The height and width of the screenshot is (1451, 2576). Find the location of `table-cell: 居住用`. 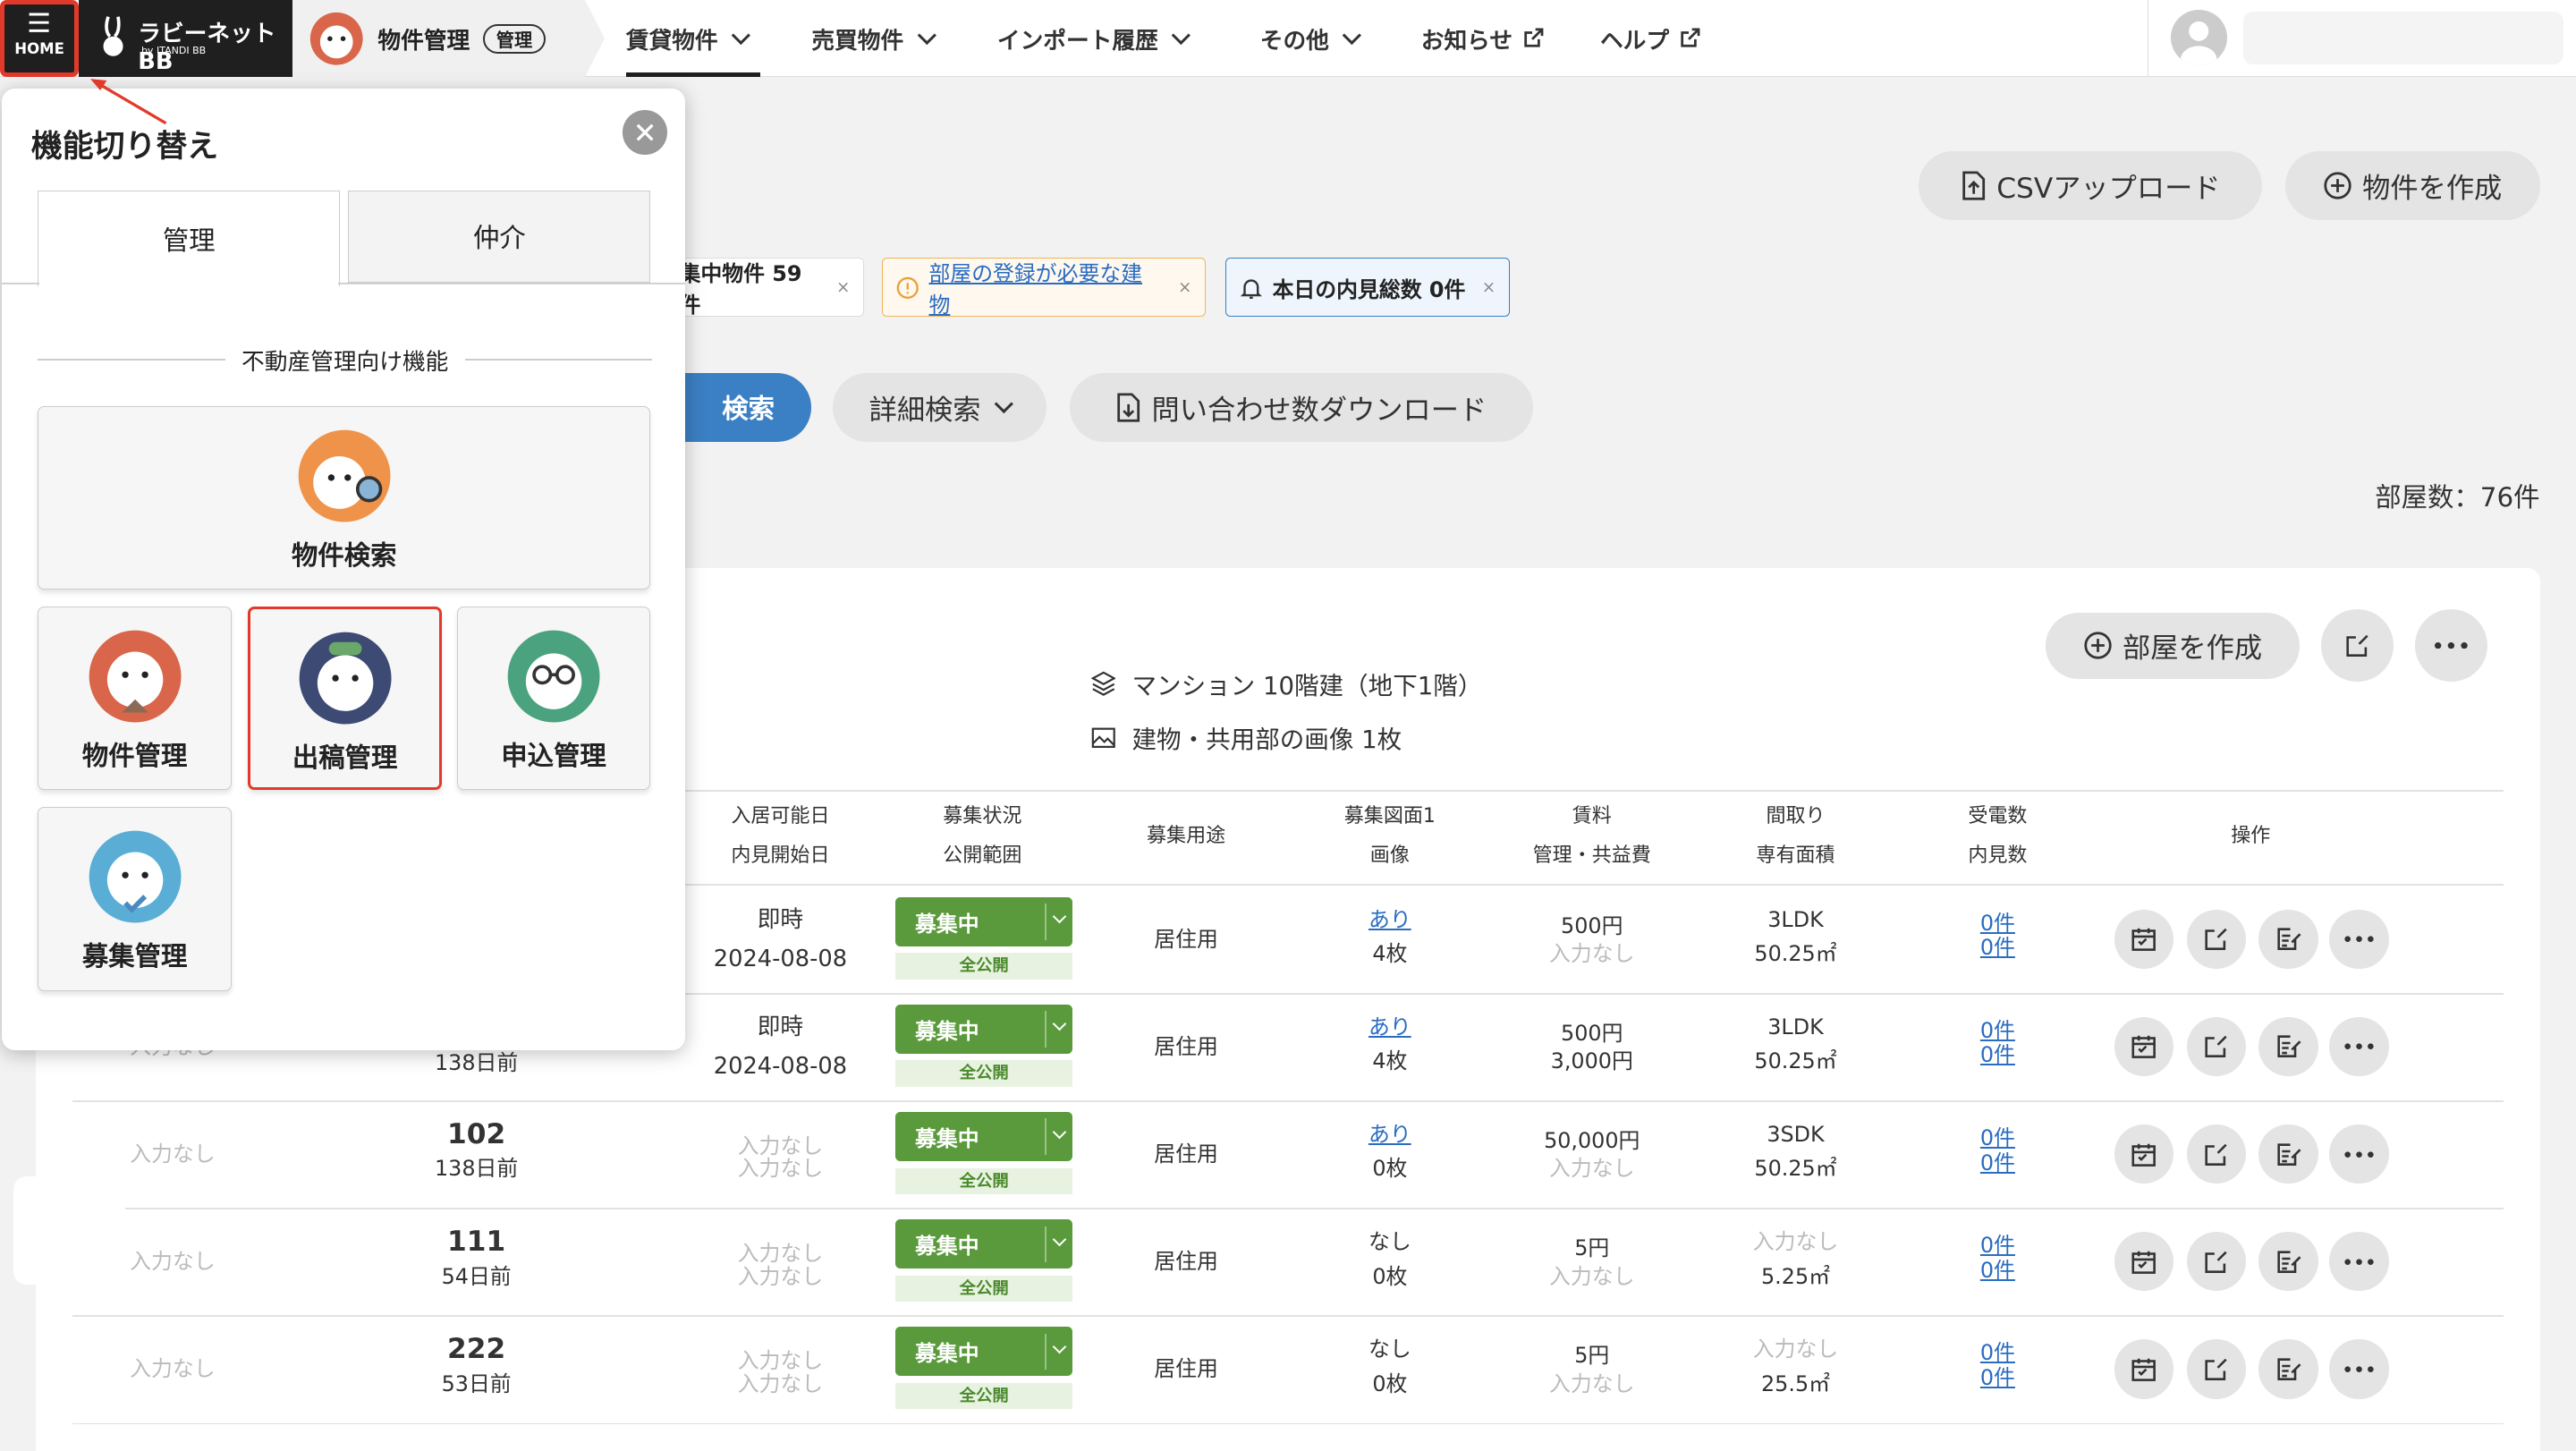

table-cell: 居住用 is located at coordinates (1186, 1262).